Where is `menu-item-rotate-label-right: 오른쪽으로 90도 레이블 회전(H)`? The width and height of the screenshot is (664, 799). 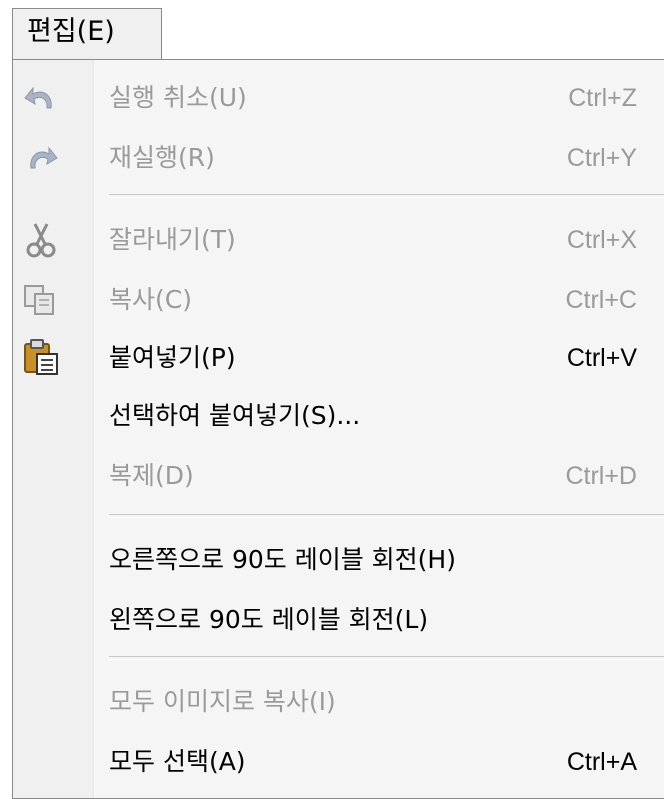
menu-item-rotate-label-right: 오른쪽으로 90도 레이블 회전(H) is located at coordinates (338, 560).